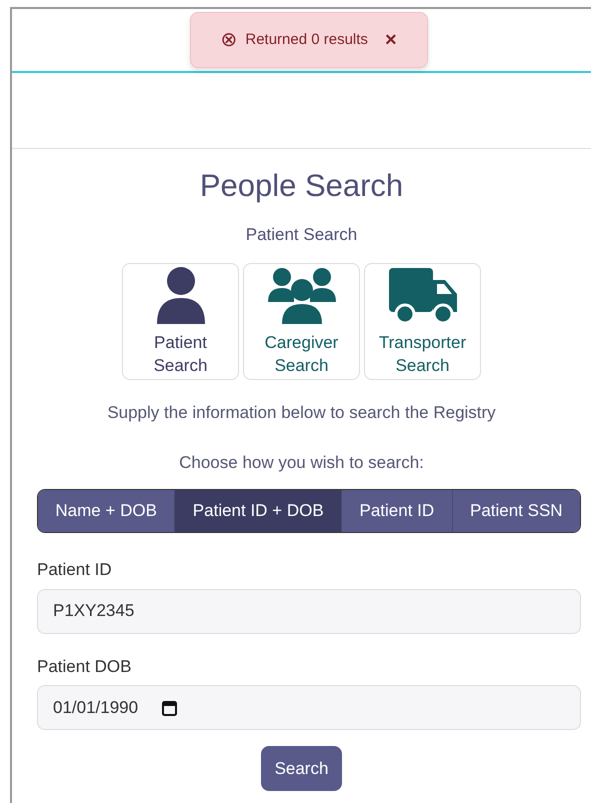  I want to click on page-title: People Search, so click(301, 186).